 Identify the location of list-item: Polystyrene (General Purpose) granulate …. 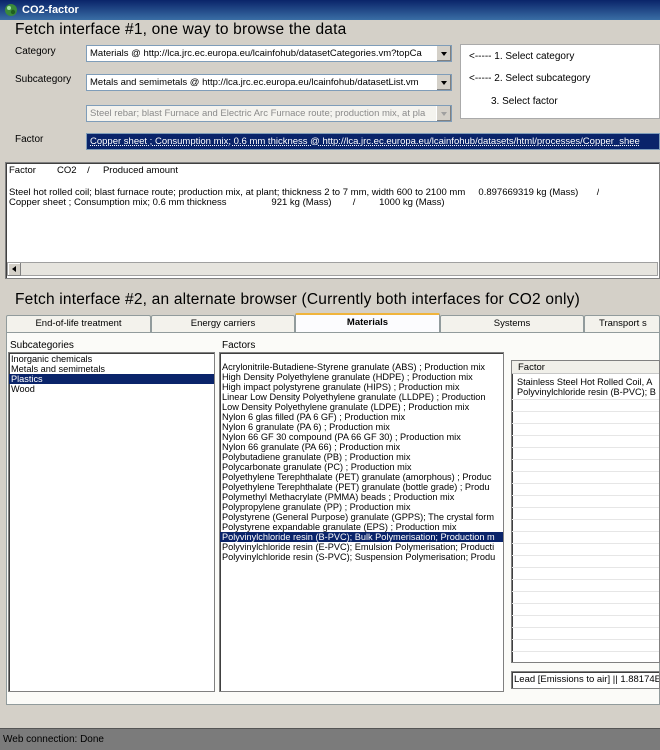
(361, 517).